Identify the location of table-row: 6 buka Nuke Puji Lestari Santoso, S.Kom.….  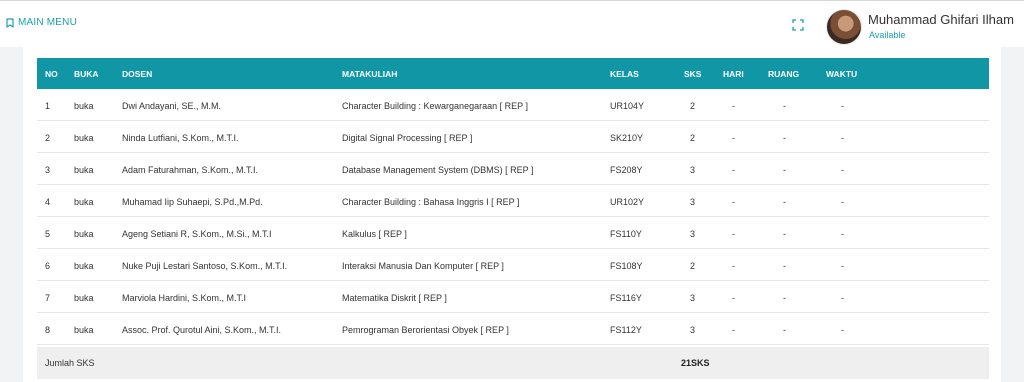
(513, 265).